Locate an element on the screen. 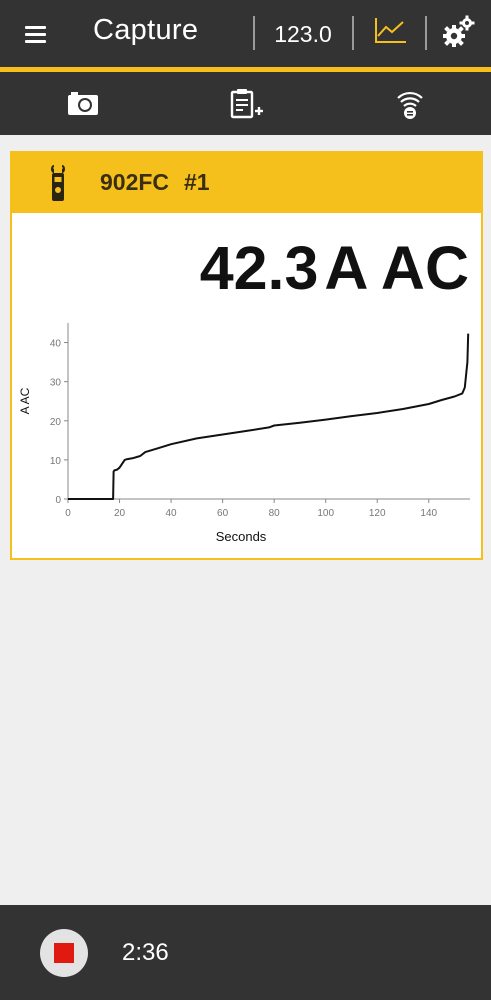  device-model: 902FC is located at coordinates (135, 182).